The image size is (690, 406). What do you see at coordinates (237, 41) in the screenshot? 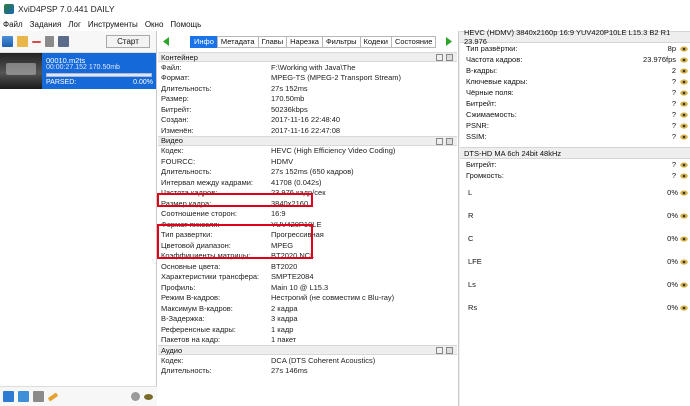
I see `tab-metadata: Метадата` at bounding box center [237, 41].